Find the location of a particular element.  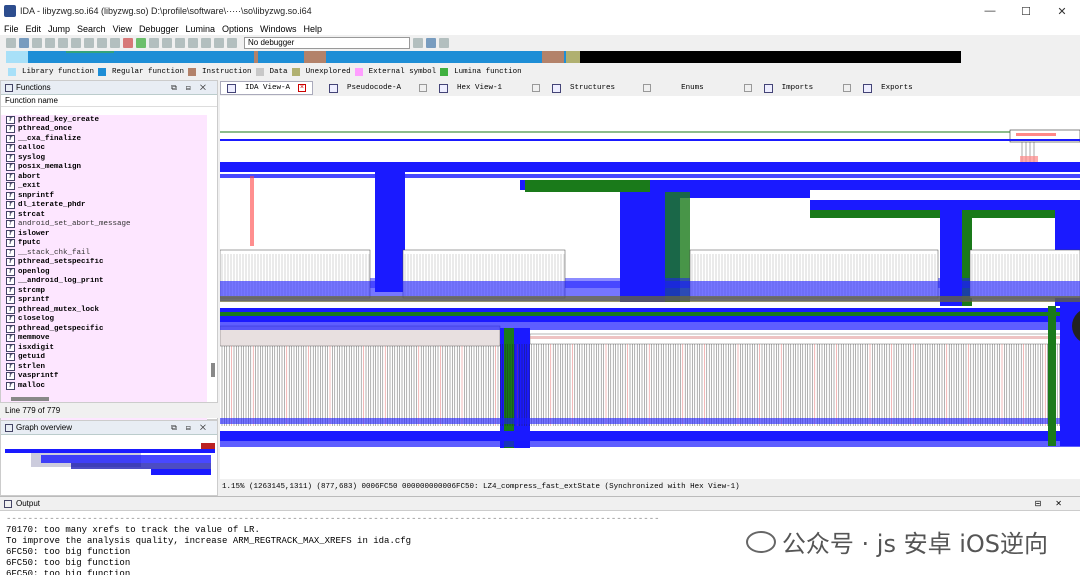

copy-icon is located at coordinates (76, 42).